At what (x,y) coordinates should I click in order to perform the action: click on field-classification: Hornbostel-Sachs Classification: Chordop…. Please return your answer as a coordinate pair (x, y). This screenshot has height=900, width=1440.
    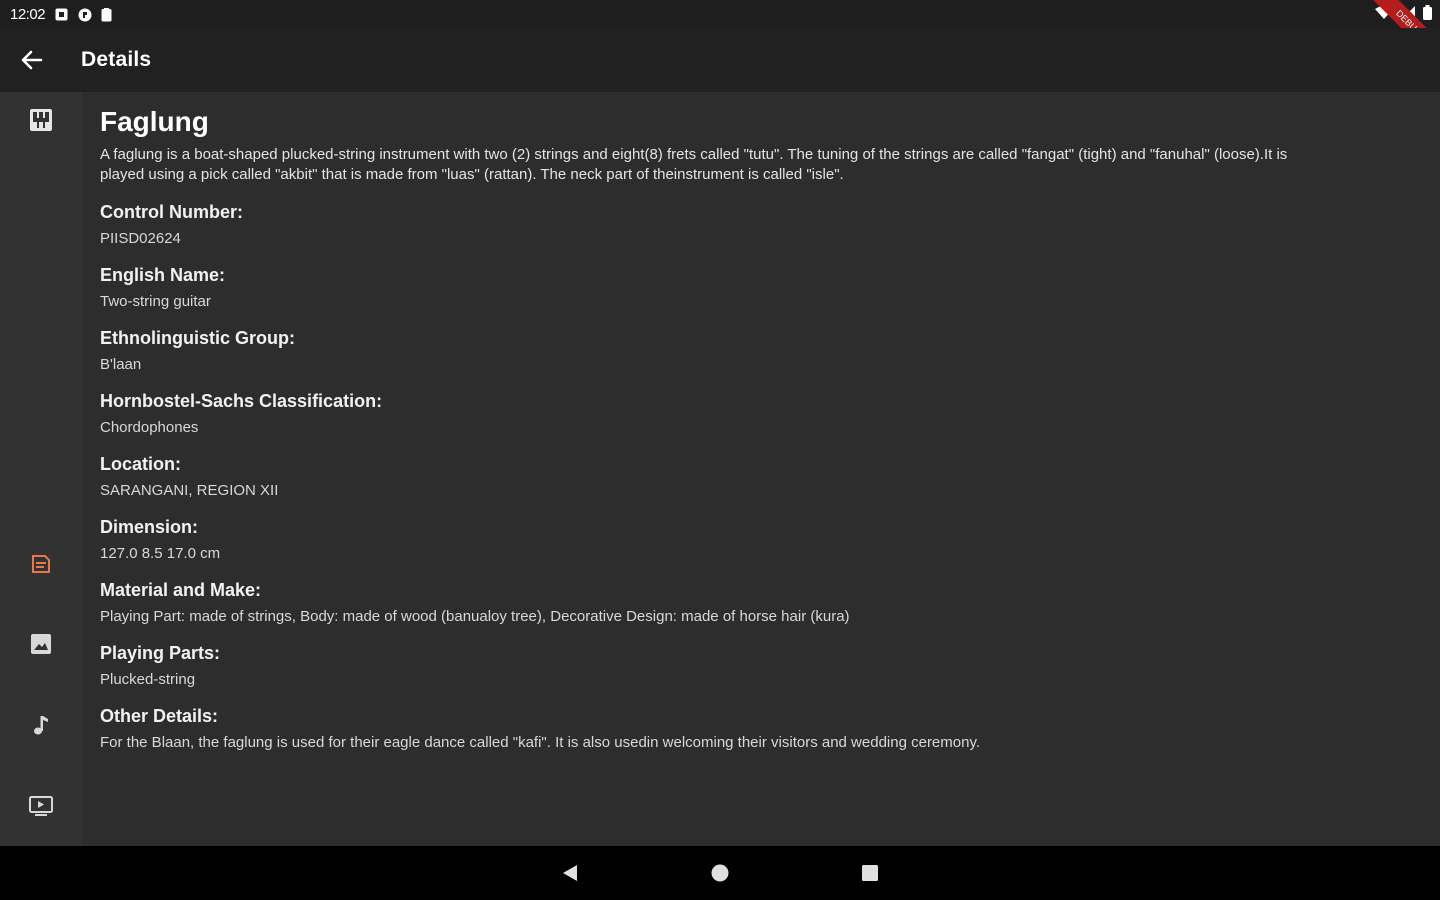
    Looking at the image, I should click on (700, 414).